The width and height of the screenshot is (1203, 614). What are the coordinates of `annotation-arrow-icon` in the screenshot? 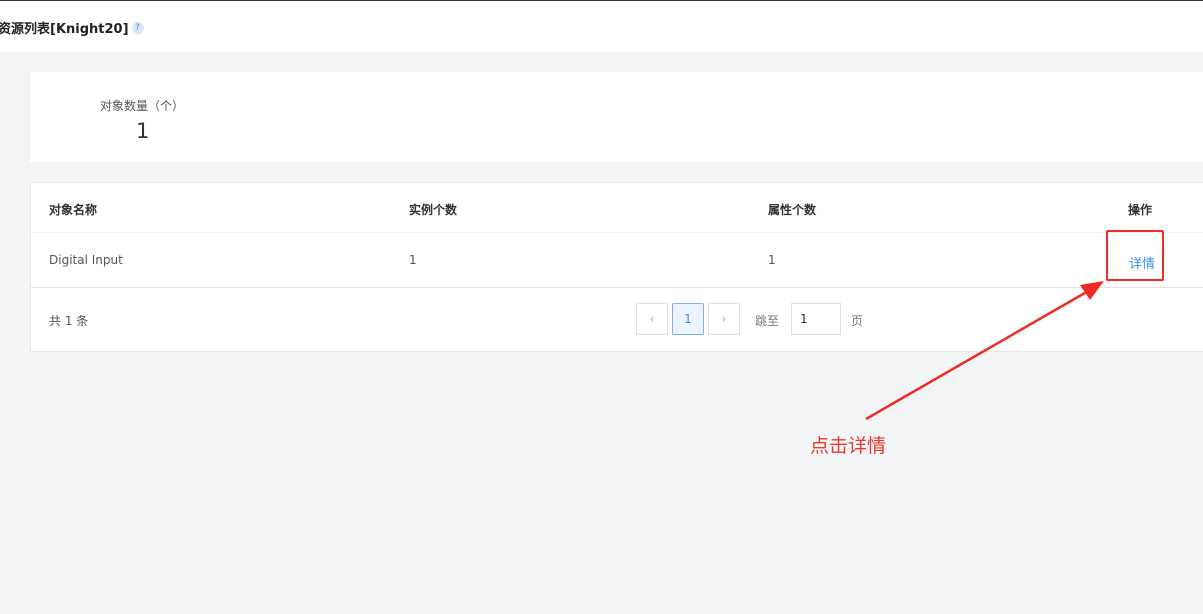 It's located at (984, 351).